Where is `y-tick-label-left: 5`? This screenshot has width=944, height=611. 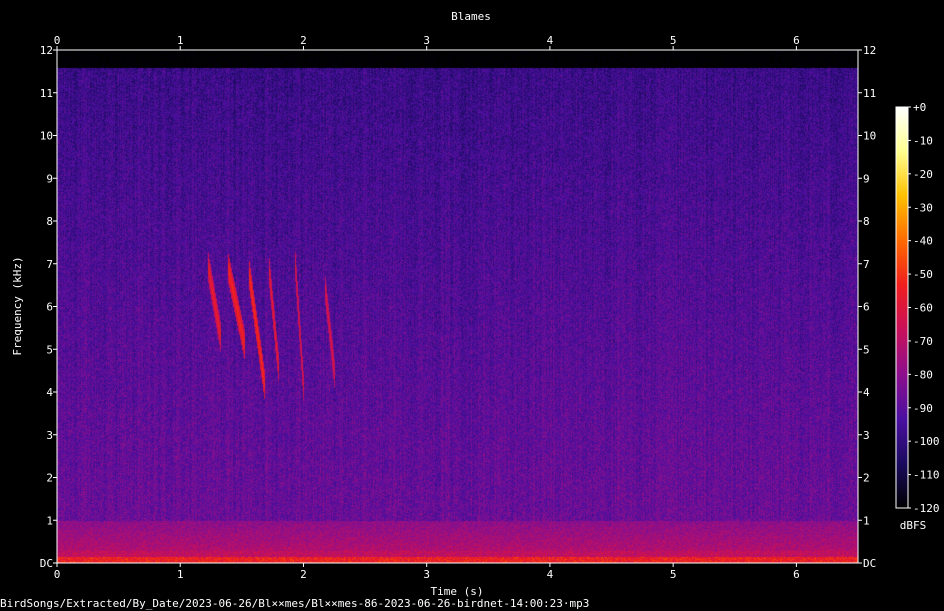 y-tick-label-left: 5 is located at coordinates (49, 349).